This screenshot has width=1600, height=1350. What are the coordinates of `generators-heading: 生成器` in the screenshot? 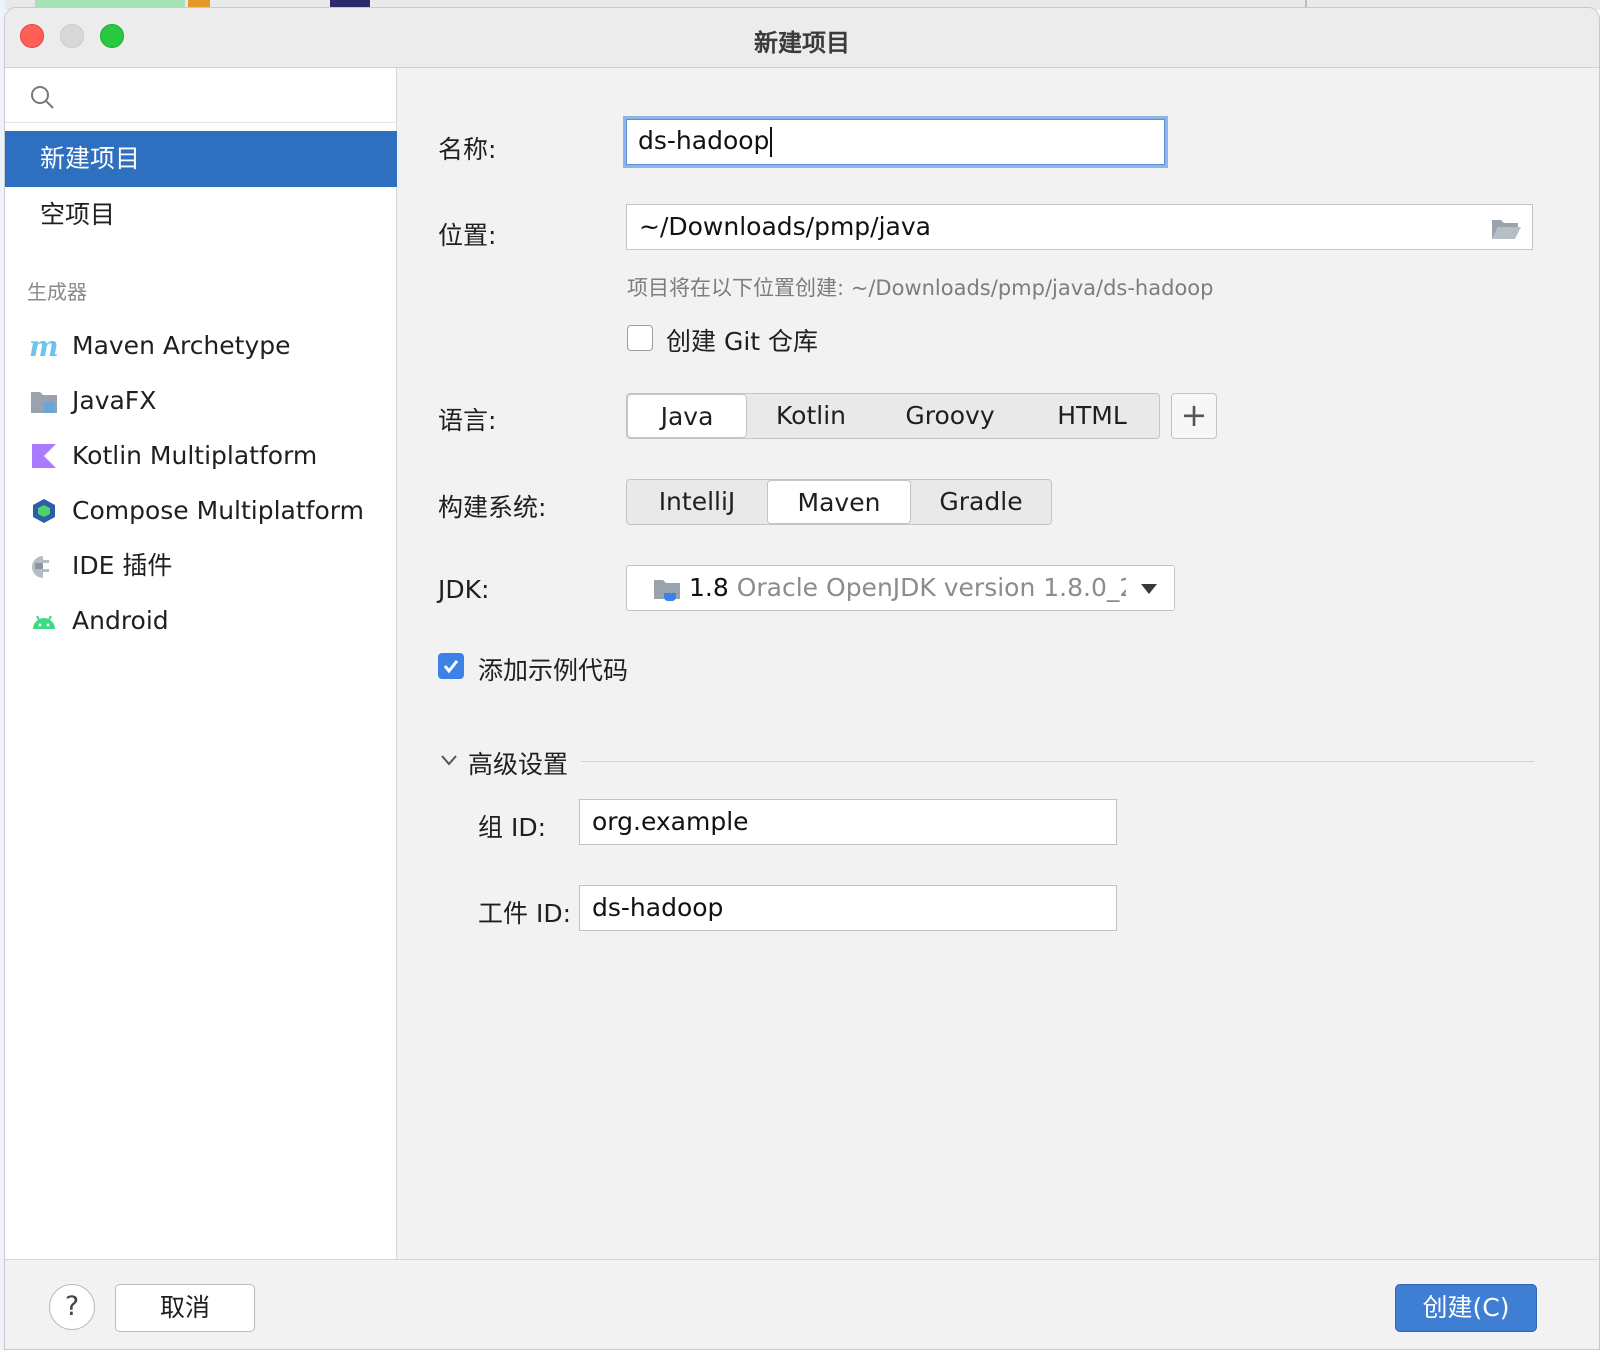 It's located at (57, 292).